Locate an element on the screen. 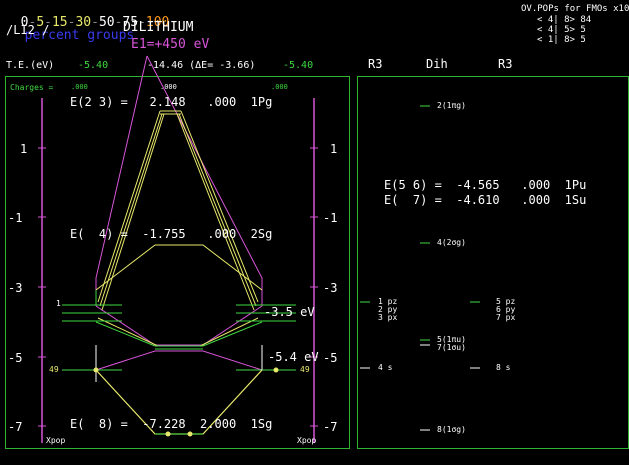  mo-label: 4(2σg) is located at coordinates (451, 242).